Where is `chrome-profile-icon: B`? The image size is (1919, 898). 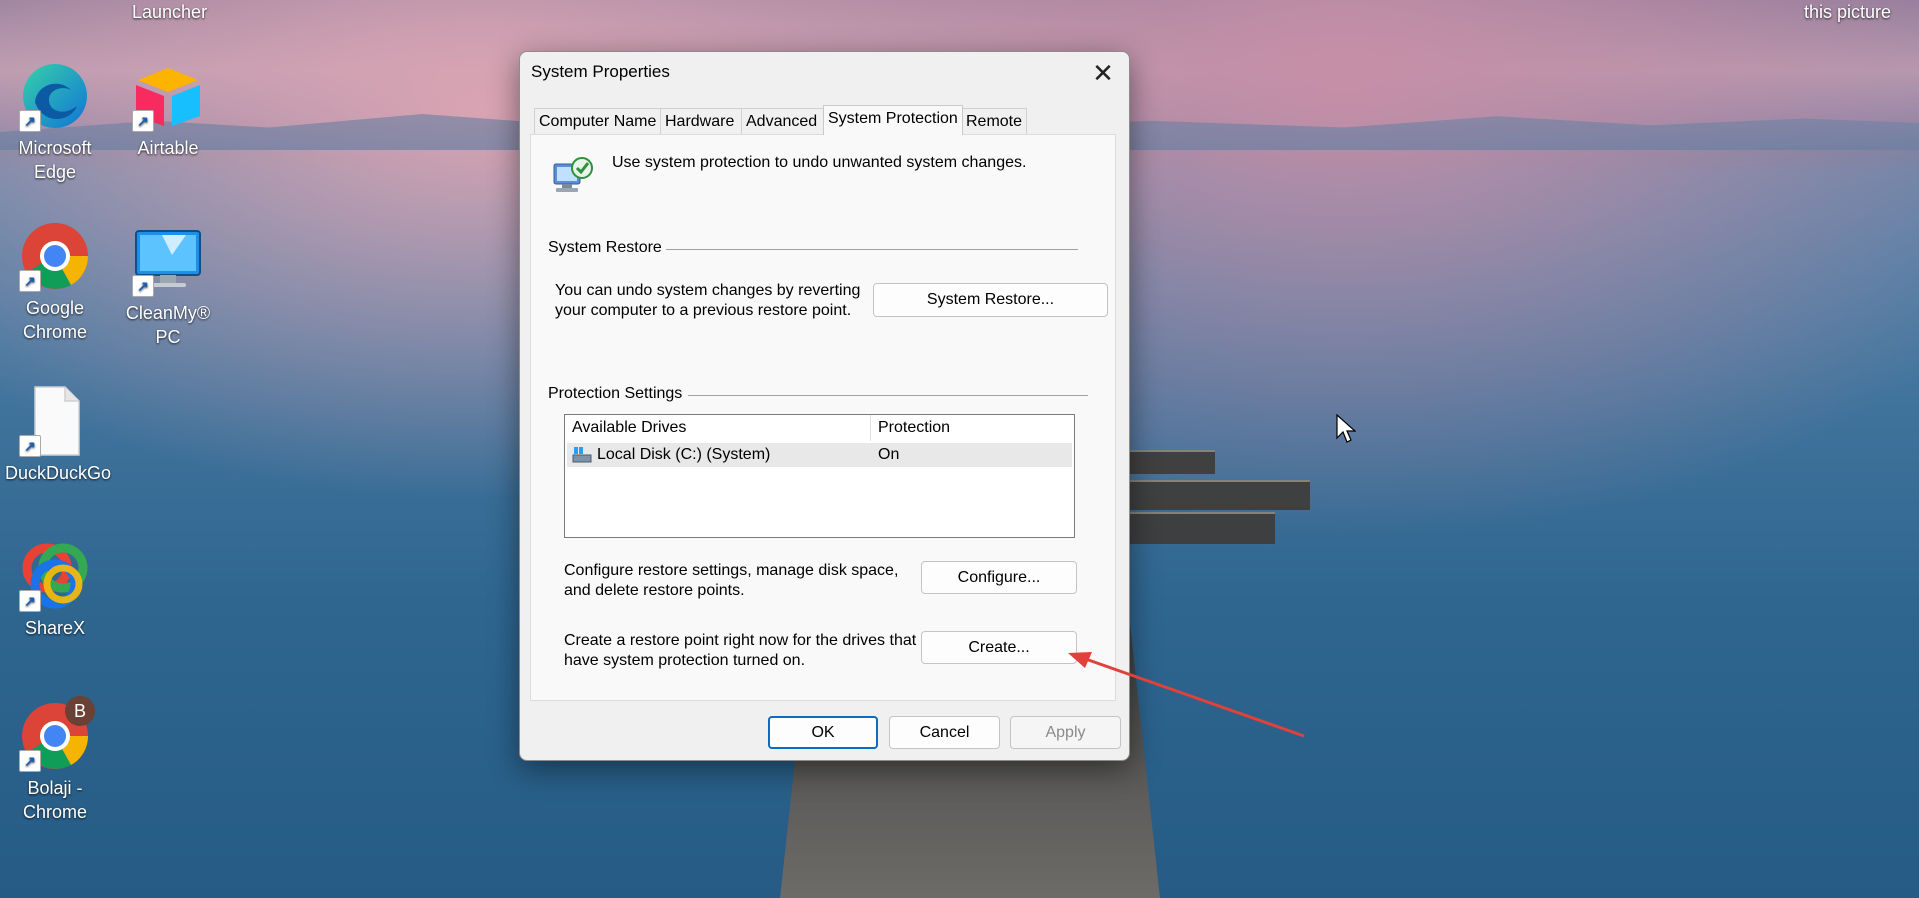
chrome-profile-icon: B is located at coordinates (57, 734).